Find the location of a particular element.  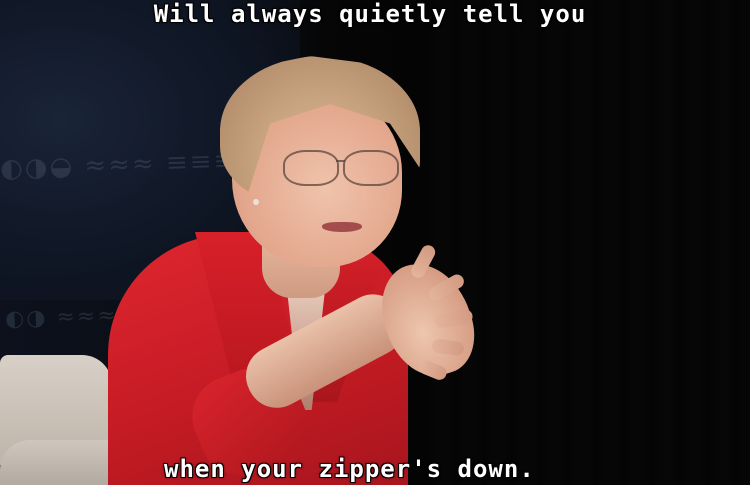

glasses-lens-left is located at coordinates (311, 168).